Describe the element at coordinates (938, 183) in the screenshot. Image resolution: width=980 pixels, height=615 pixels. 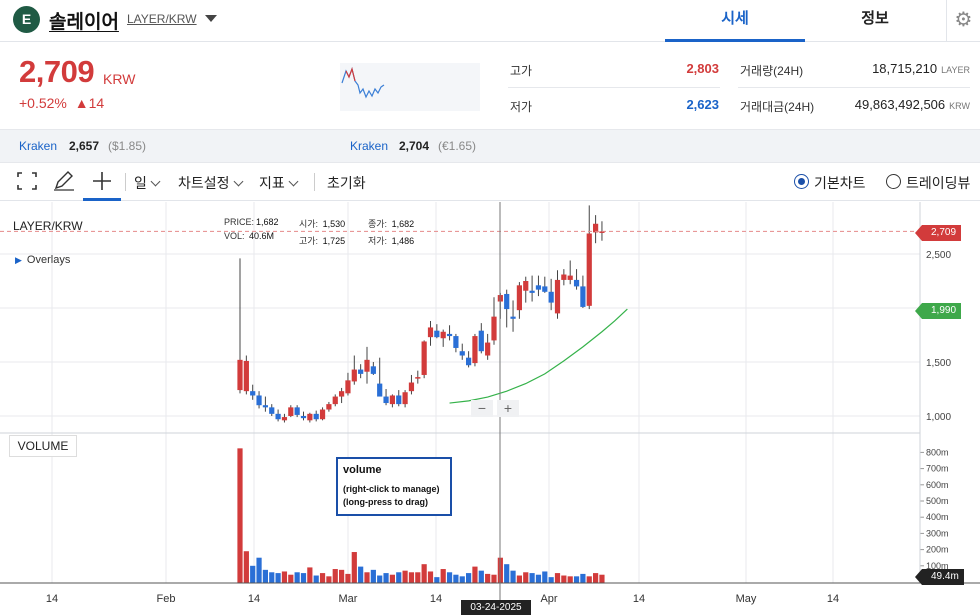
I see `tradingview-label: 트레이딩뷰` at that location.